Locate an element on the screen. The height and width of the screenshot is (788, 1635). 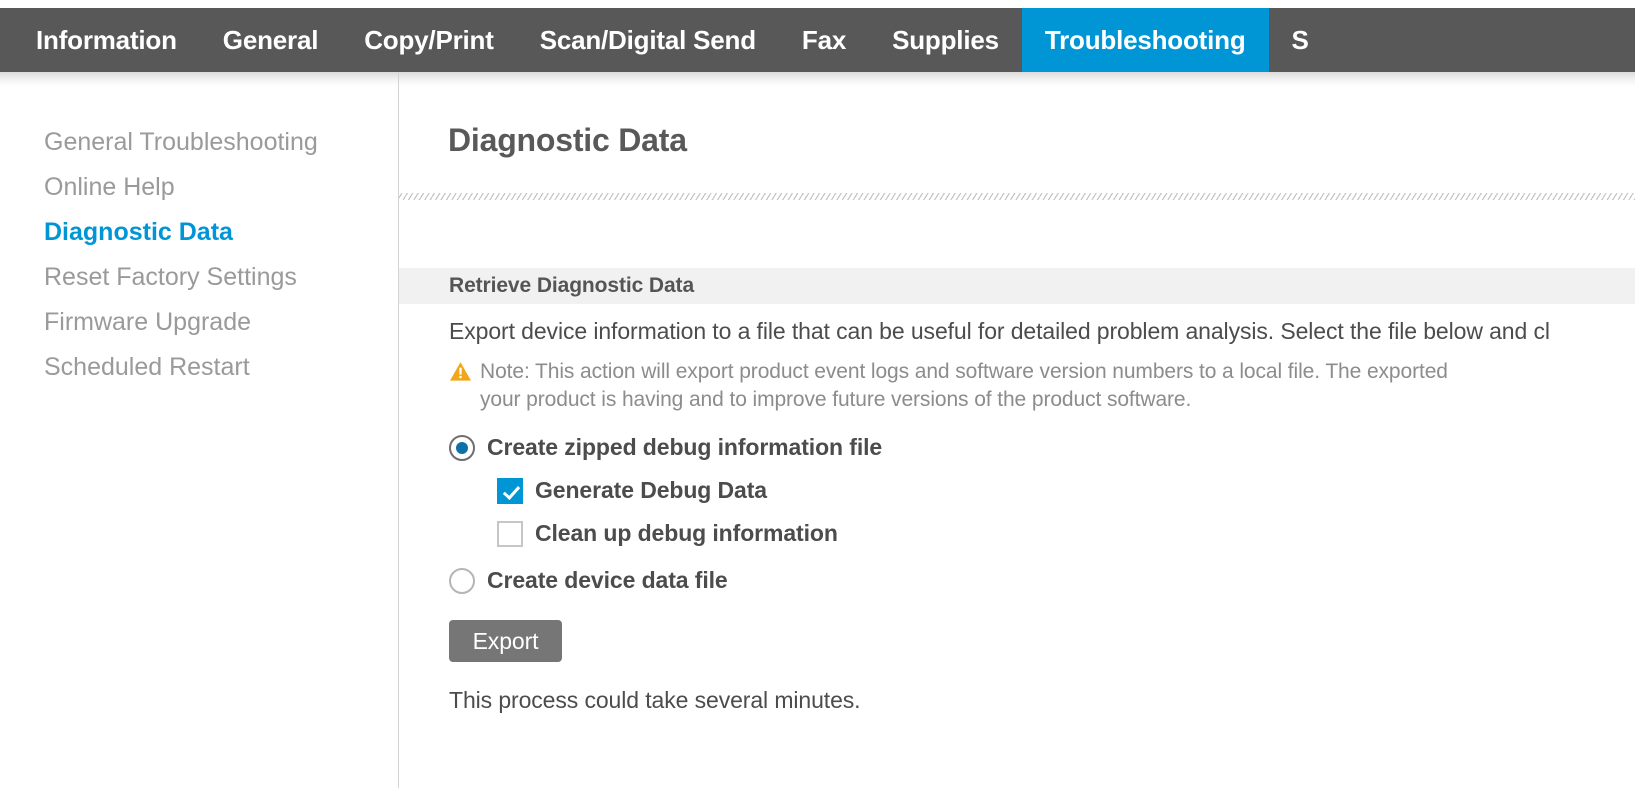
page-title: Diagnostic Data is located at coordinates (567, 140).